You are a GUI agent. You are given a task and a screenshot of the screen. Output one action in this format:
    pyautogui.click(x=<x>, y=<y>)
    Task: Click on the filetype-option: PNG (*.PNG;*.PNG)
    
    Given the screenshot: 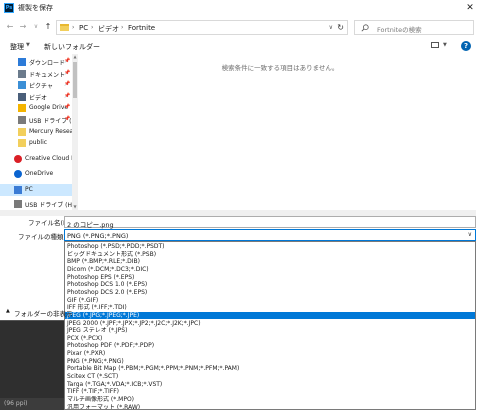 What is the action you would take?
    pyautogui.click(x=270, y=362)
    